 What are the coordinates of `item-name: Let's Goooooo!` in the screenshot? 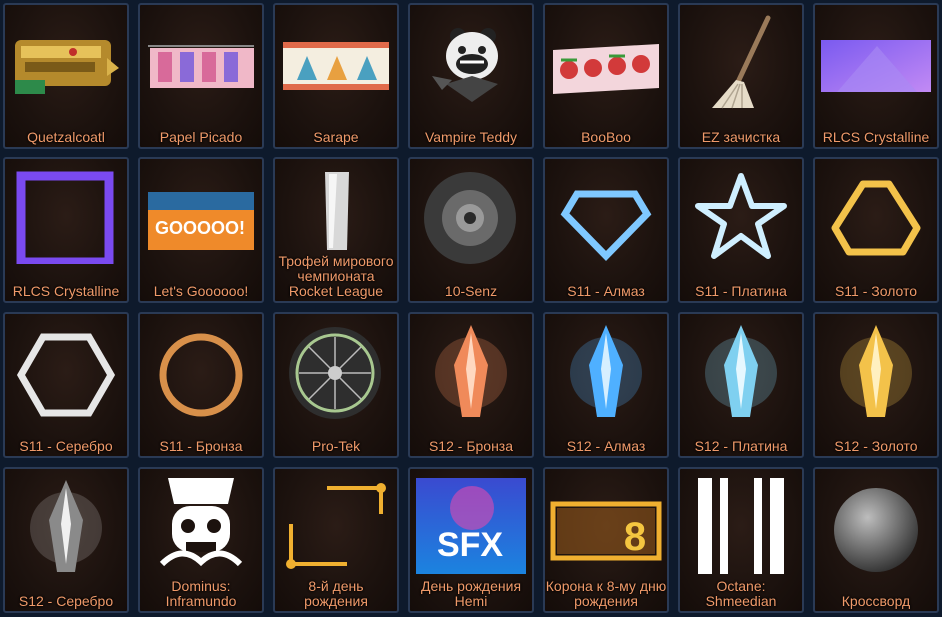 It's located at (201, 291).